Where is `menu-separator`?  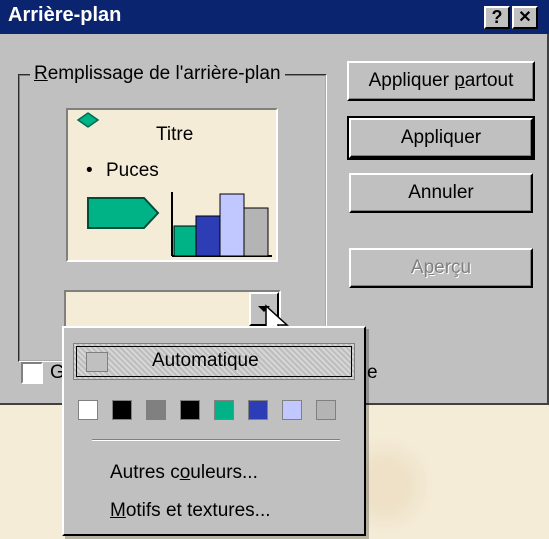
menu-separator is located at coordinates (216, 440).